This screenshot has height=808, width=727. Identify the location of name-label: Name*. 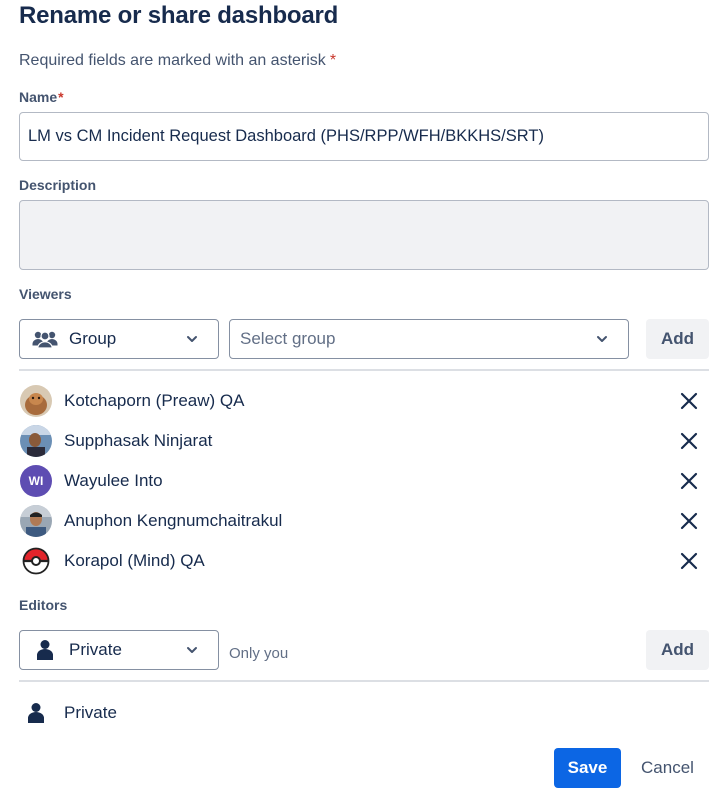
(41, 97).